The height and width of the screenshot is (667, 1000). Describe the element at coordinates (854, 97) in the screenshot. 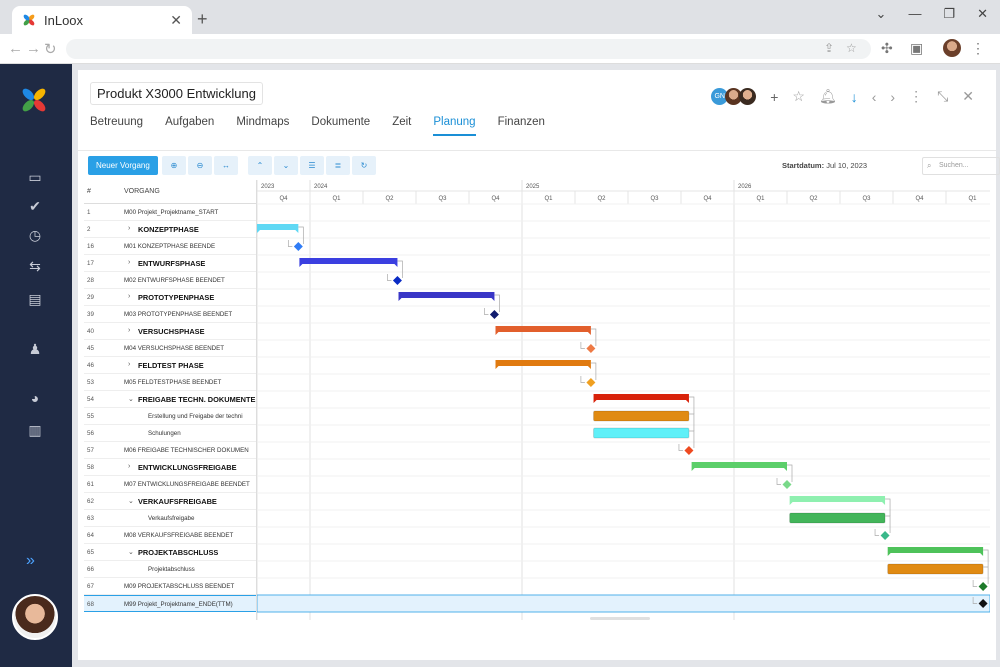

I see `download-arrow-icon: ↓` at that location.